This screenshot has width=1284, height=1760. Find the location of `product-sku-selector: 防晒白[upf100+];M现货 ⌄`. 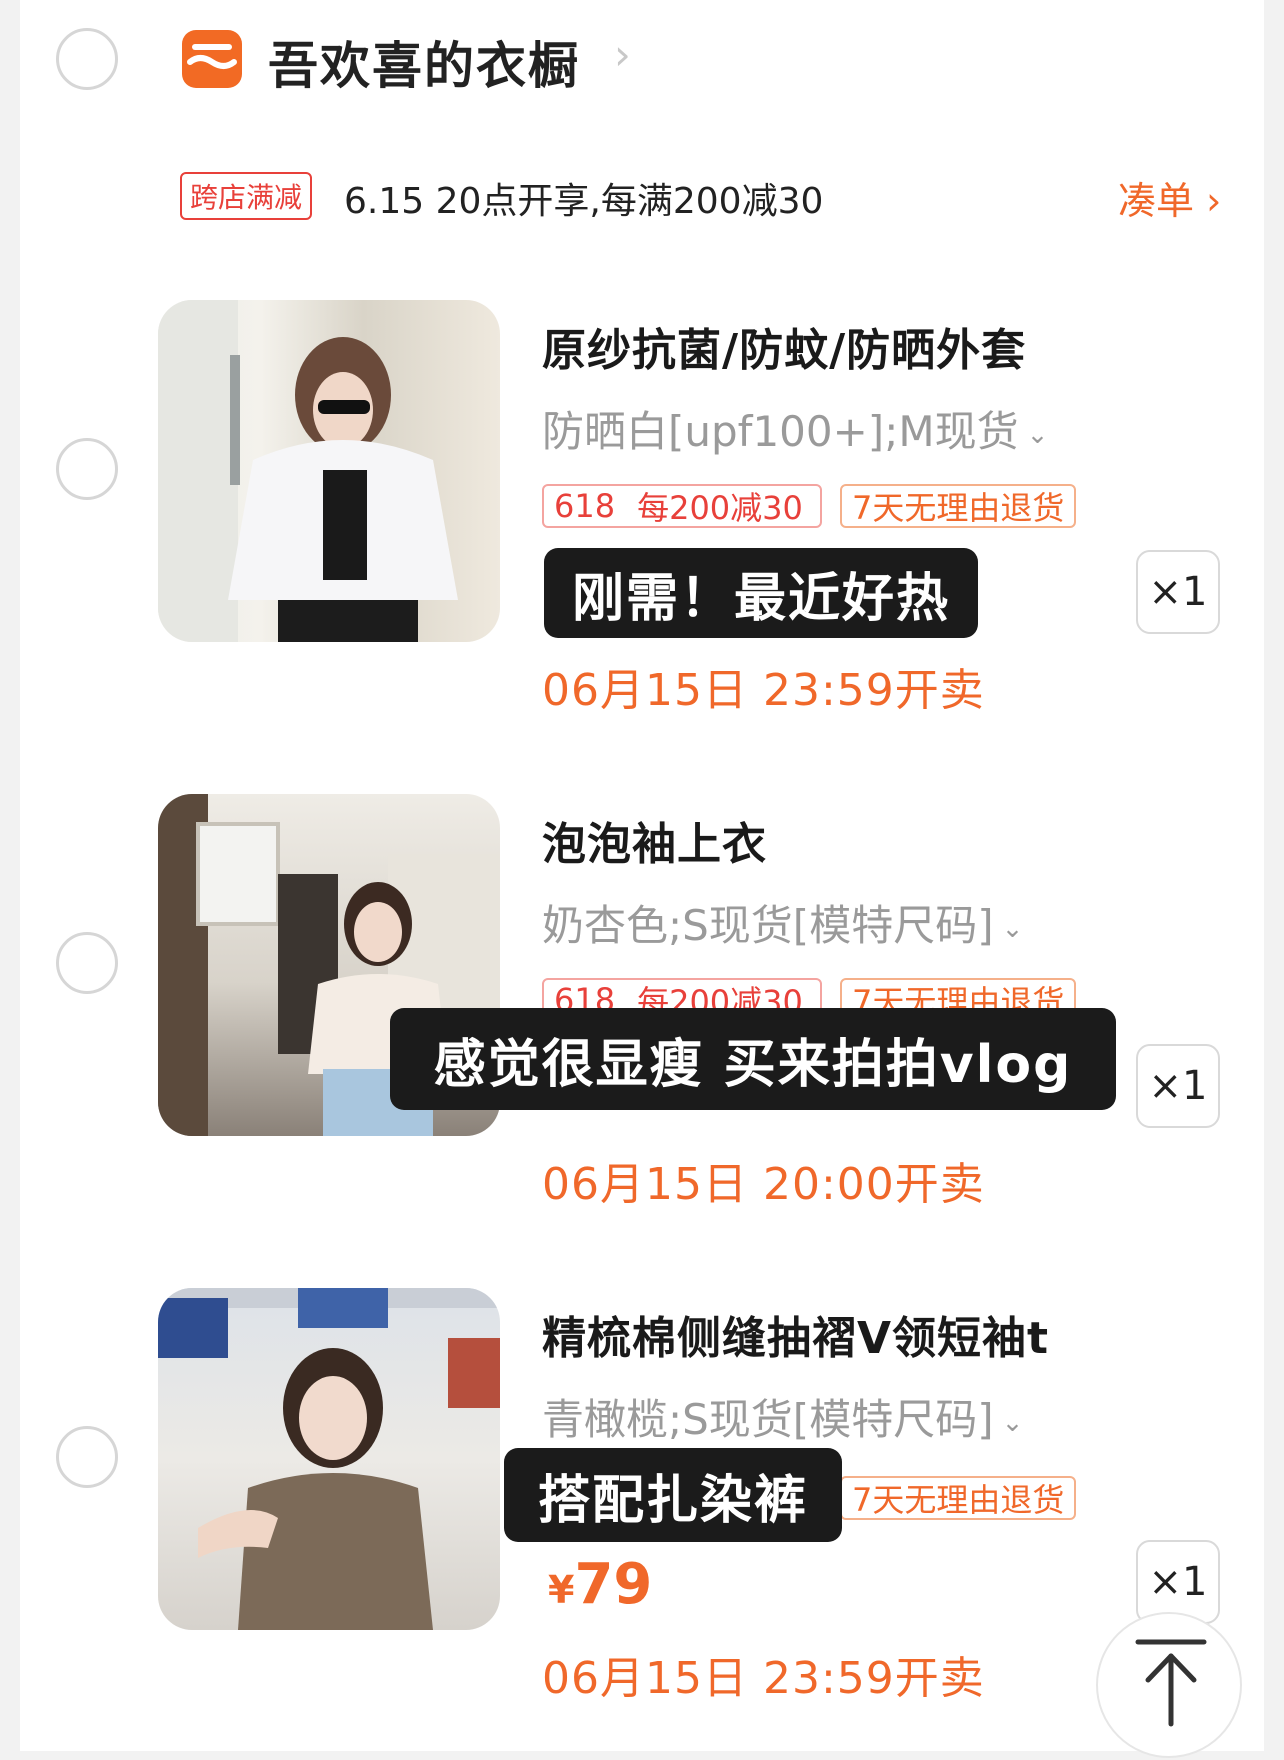

product-sku-selector: 防晒白[upf100+];M现货 ⌄ is located at coordinates (795, 428).